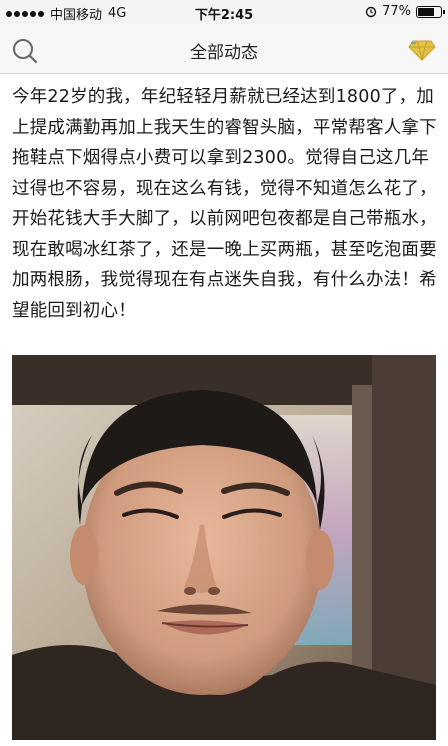 The height and width of the screenshot is (746, 448). I want to click on battery-icon, so click(430, 11).